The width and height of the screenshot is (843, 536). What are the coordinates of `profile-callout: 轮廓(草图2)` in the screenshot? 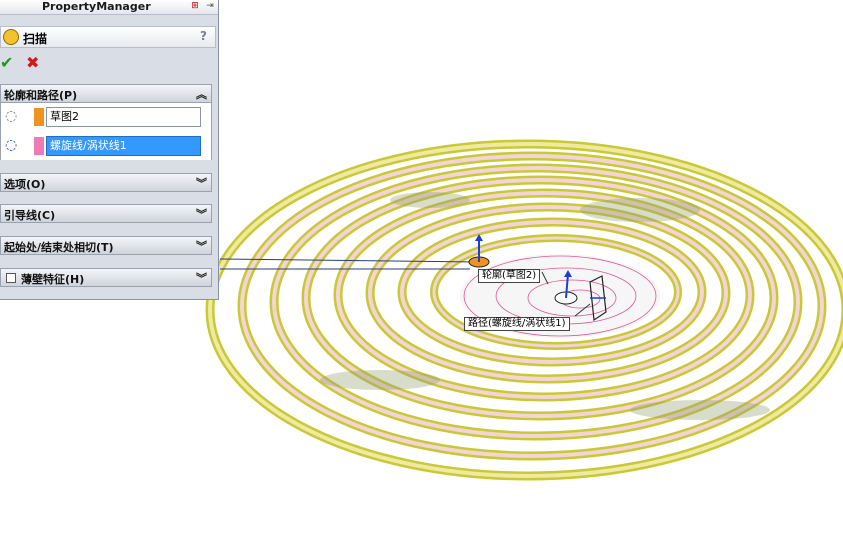 It's located at (509, 276).